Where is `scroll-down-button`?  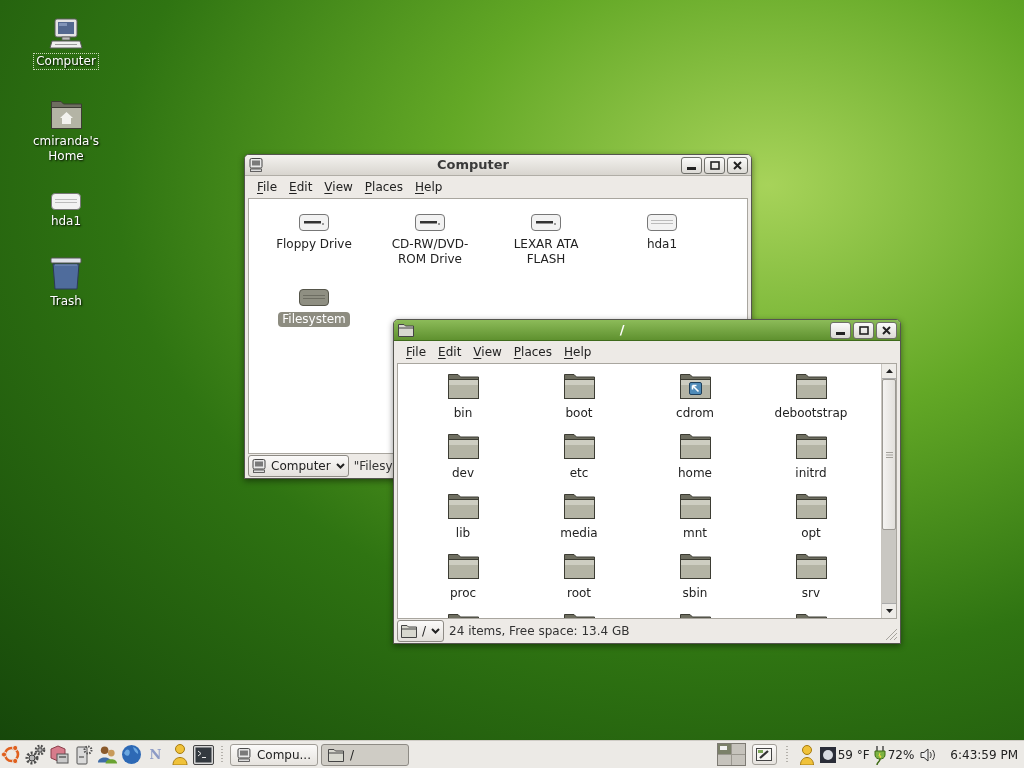
scroll-down-button is located at coordinates (889, 610).